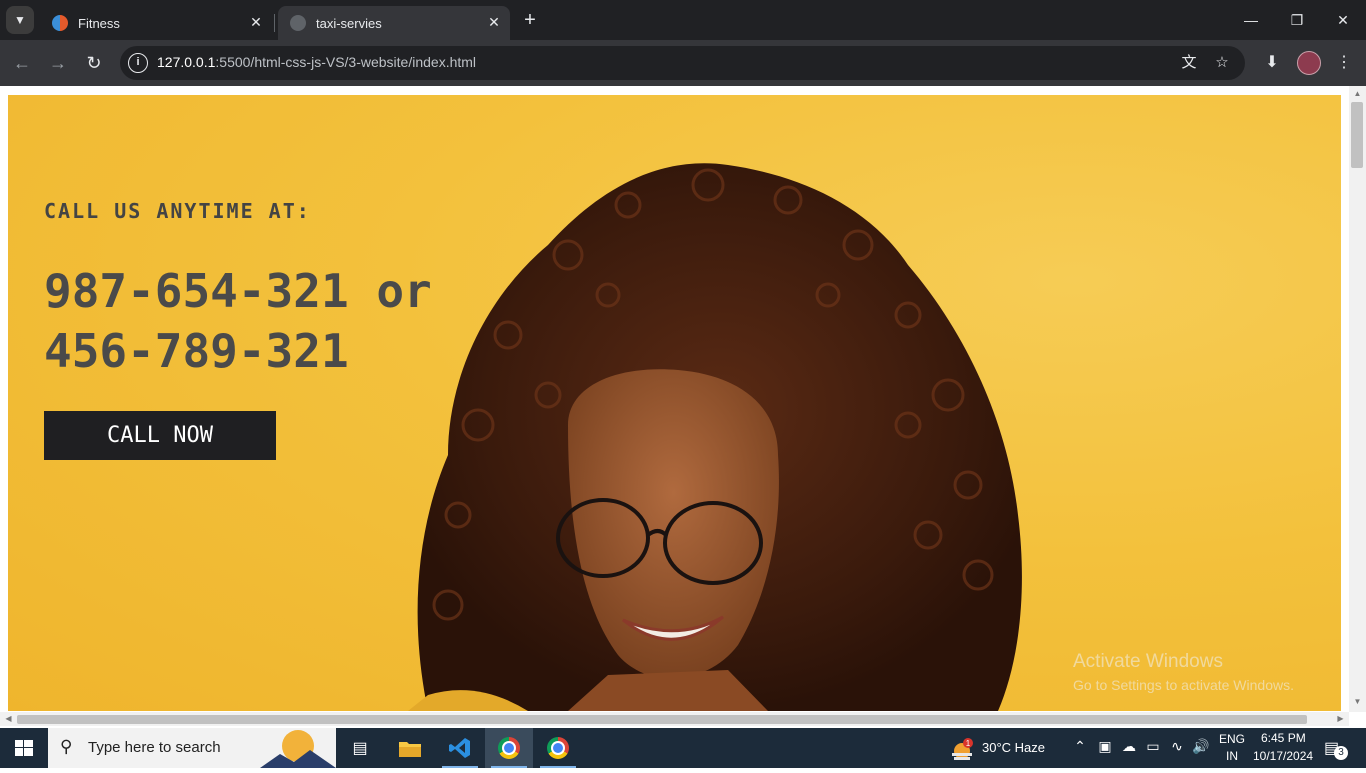 The image size is (1366, 773). I want to click on scroll-right-icon: ▶, so click(1340, 719).